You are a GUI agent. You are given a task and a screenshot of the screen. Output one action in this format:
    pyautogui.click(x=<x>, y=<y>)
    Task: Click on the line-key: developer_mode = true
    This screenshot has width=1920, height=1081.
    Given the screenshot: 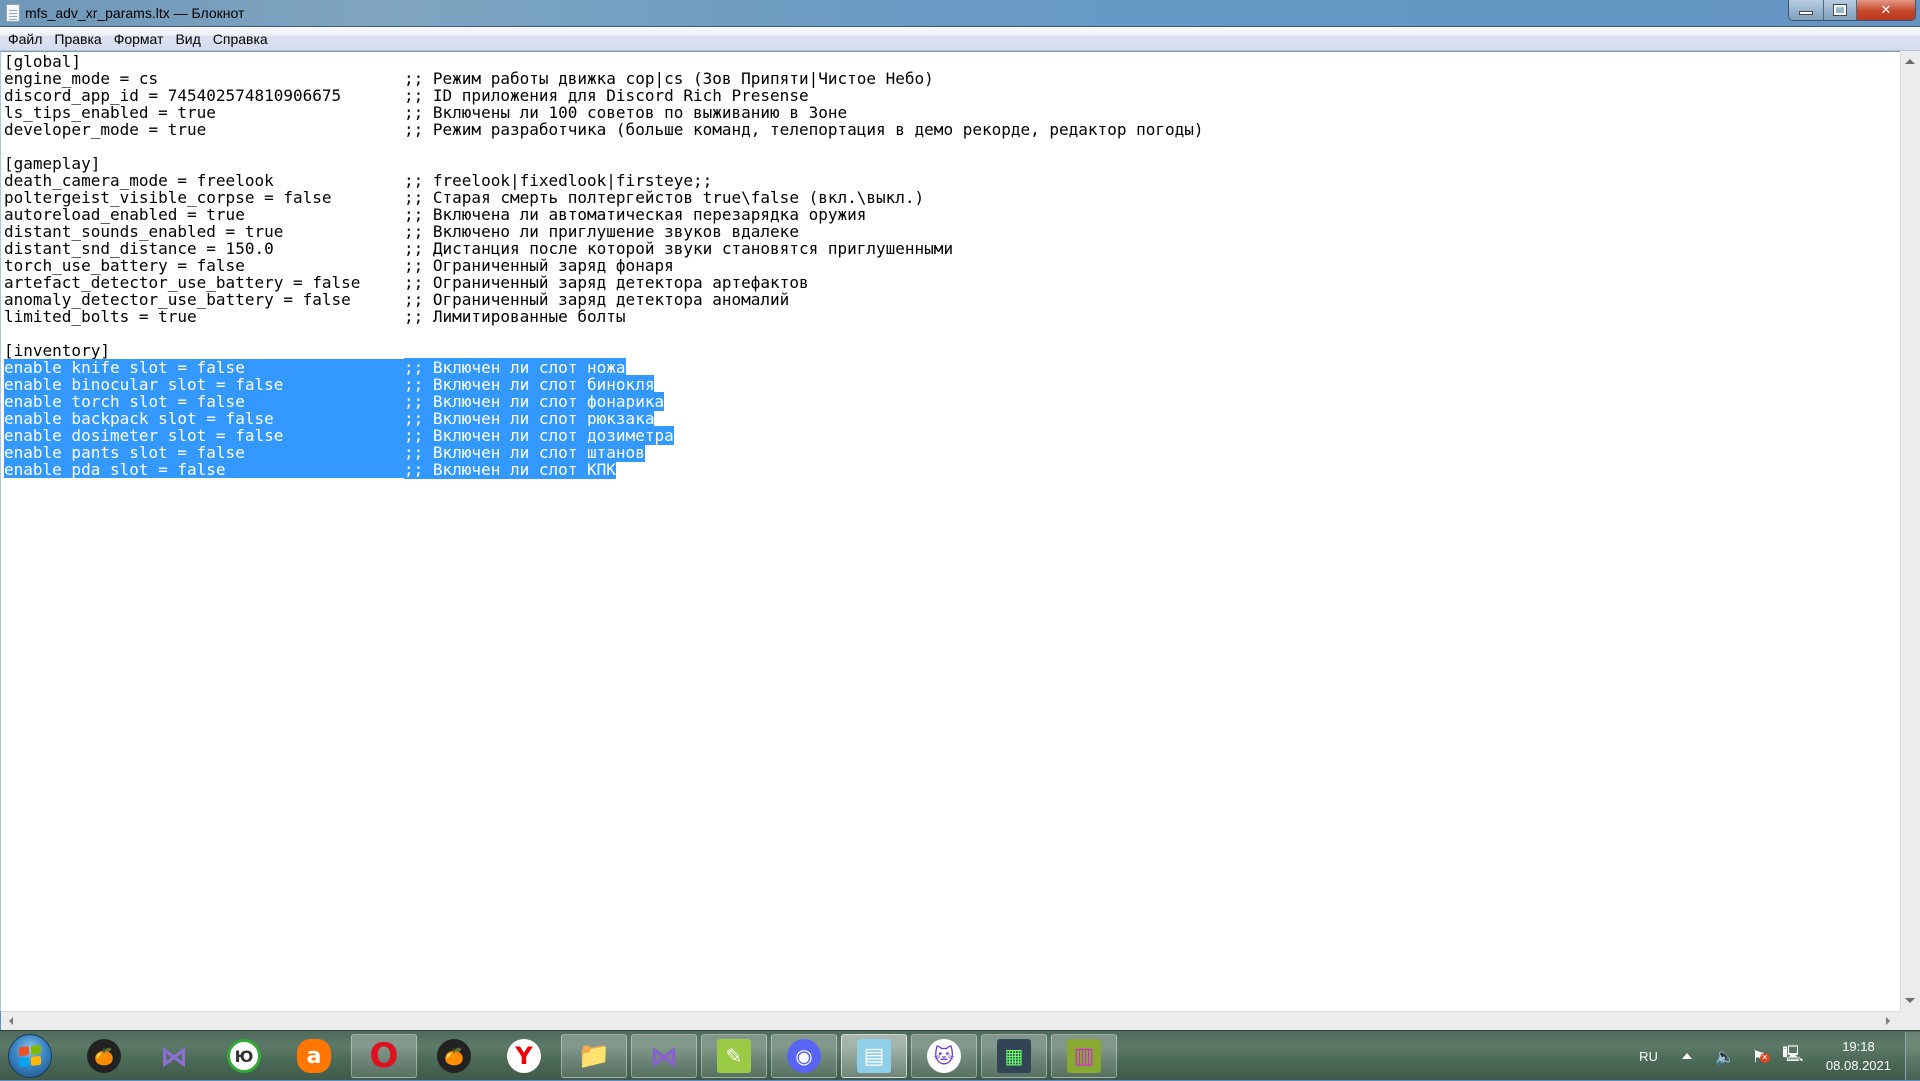 What is the action you would take?
    pyautogui.click(x=105, y=129)
    